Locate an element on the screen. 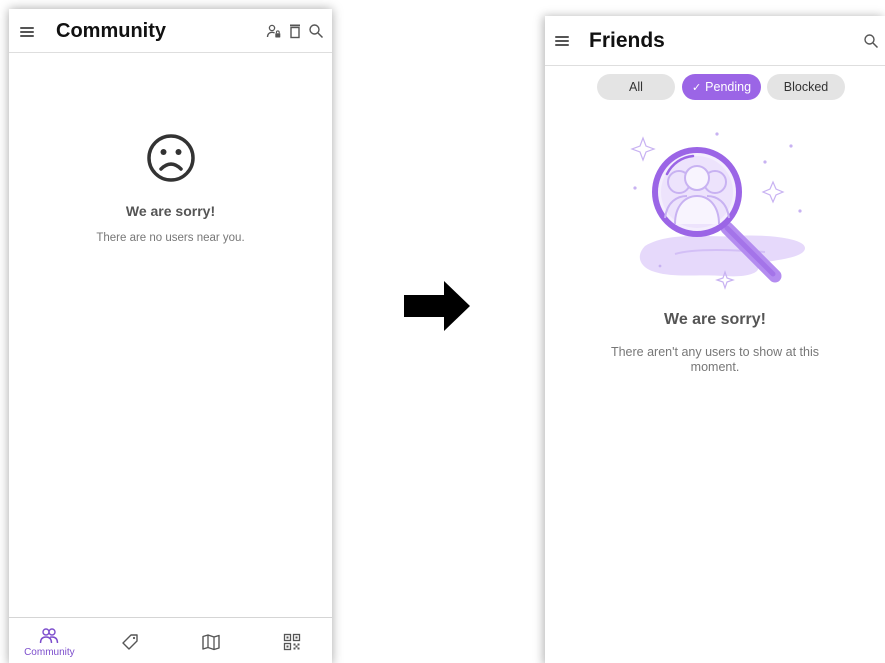  people-icon is located at coordinates (49, 635).